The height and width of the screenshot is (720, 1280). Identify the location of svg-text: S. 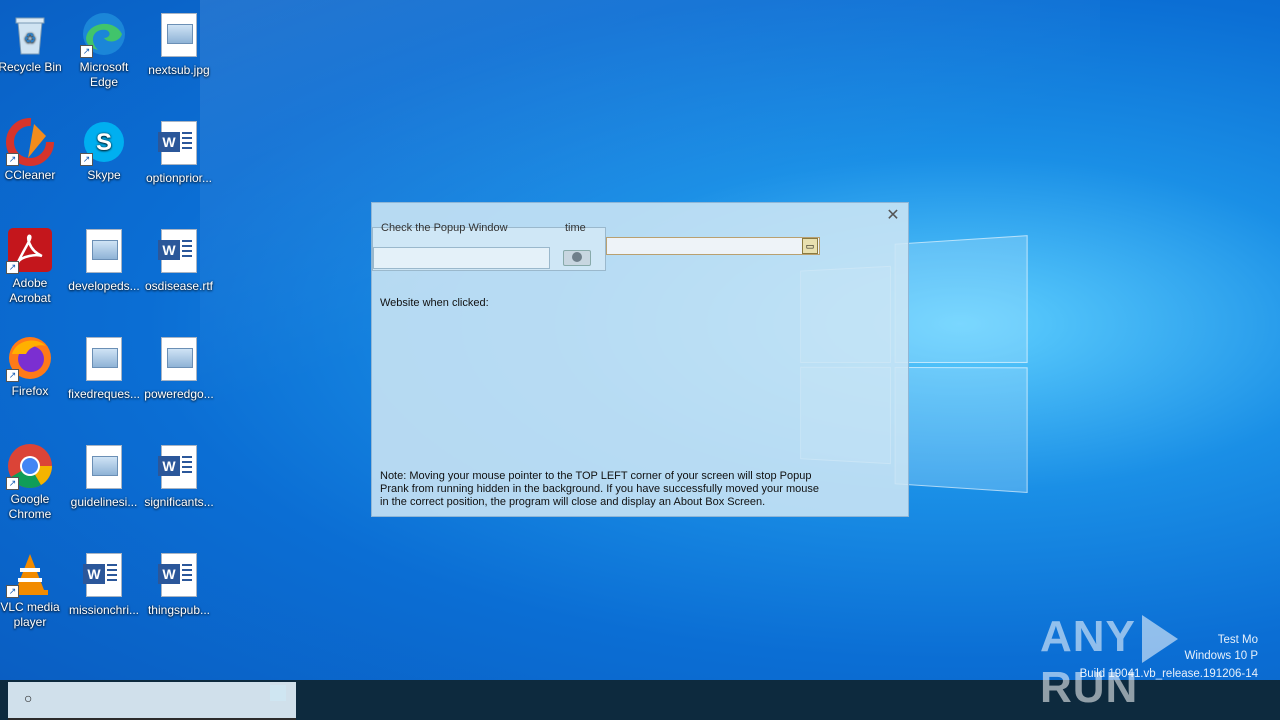
(104, 142).